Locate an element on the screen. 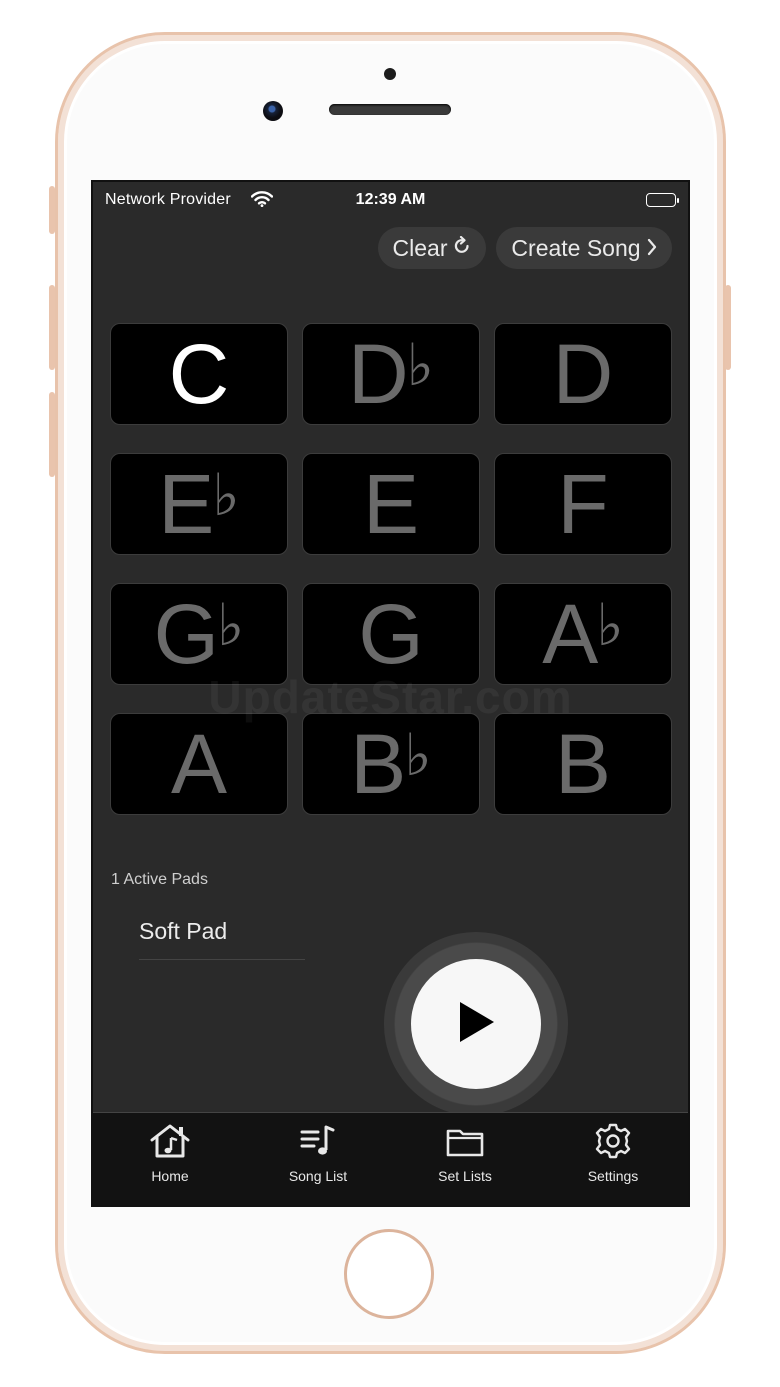  status-time: 12:39 AM is located at coordinates (390, 199).